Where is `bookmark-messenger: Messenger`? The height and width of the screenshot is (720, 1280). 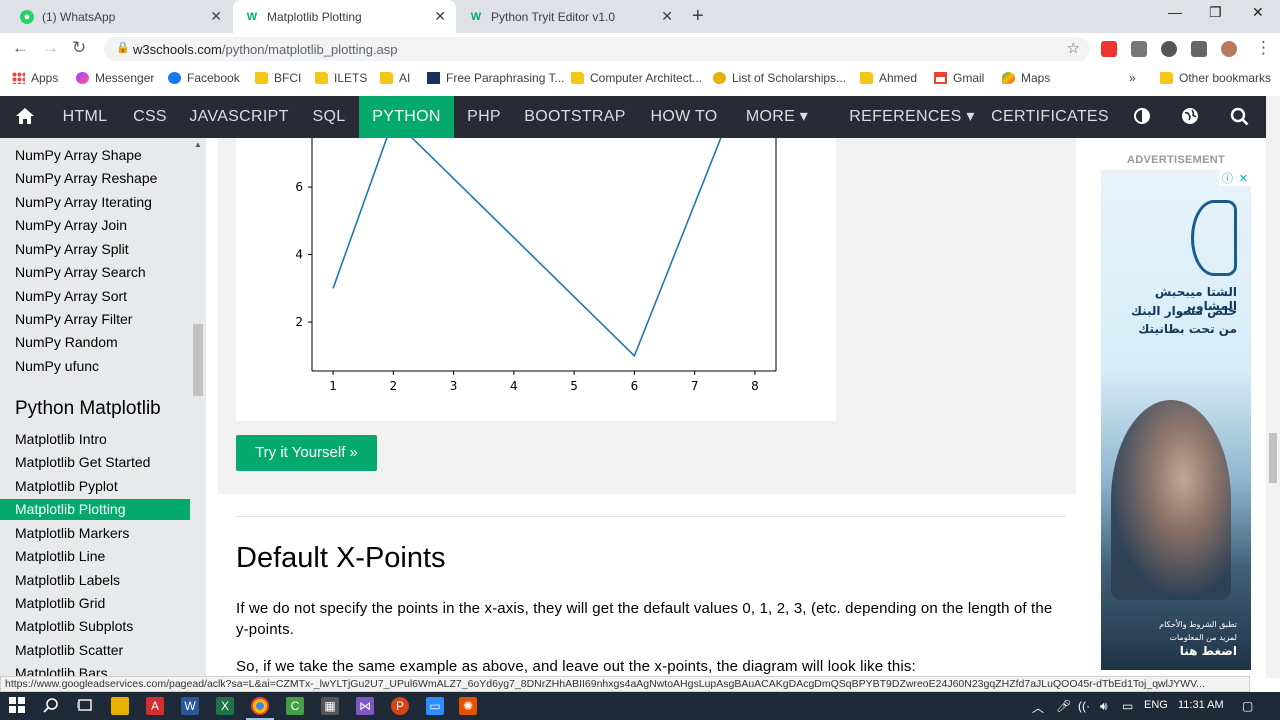 bookmark-messenger: Messenger is located at coordinates (115, 78).